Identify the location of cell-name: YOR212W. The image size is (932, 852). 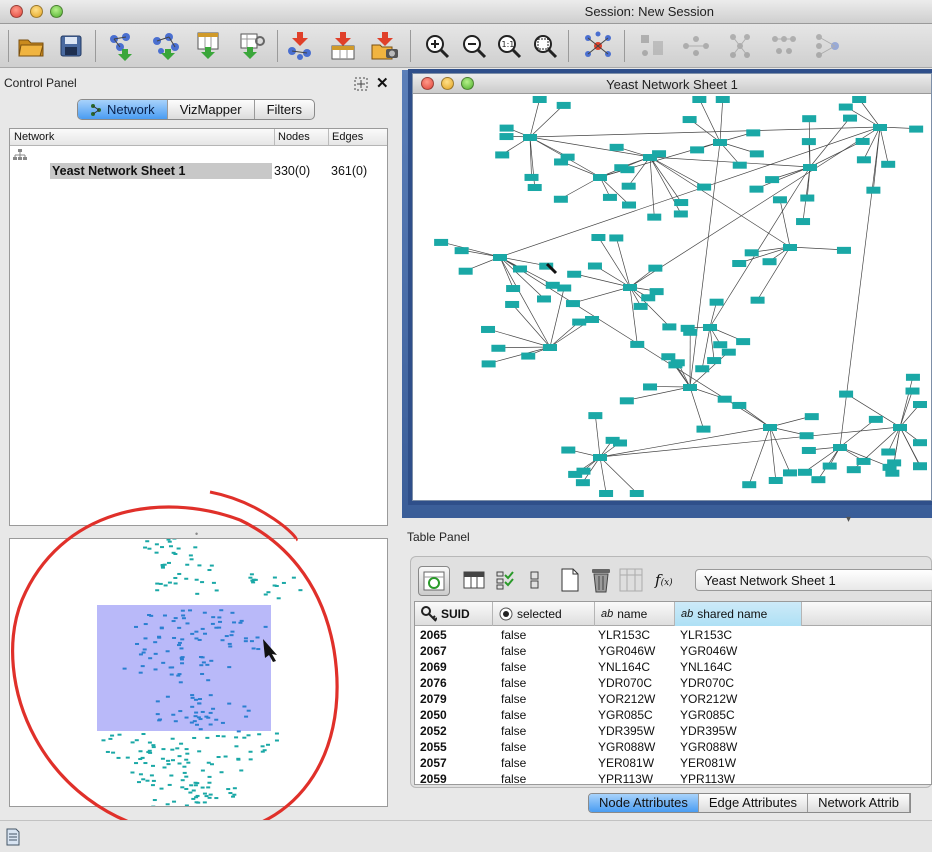
(627, 699).